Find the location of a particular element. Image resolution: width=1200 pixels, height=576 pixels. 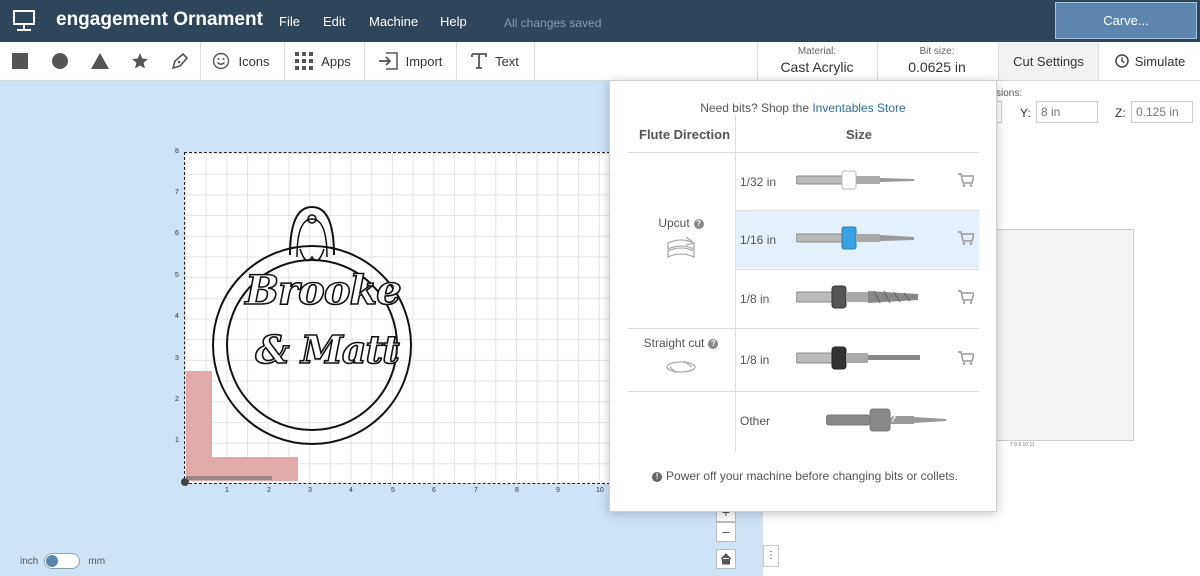

apps-button: Apps is located at coordinates (323, 61).